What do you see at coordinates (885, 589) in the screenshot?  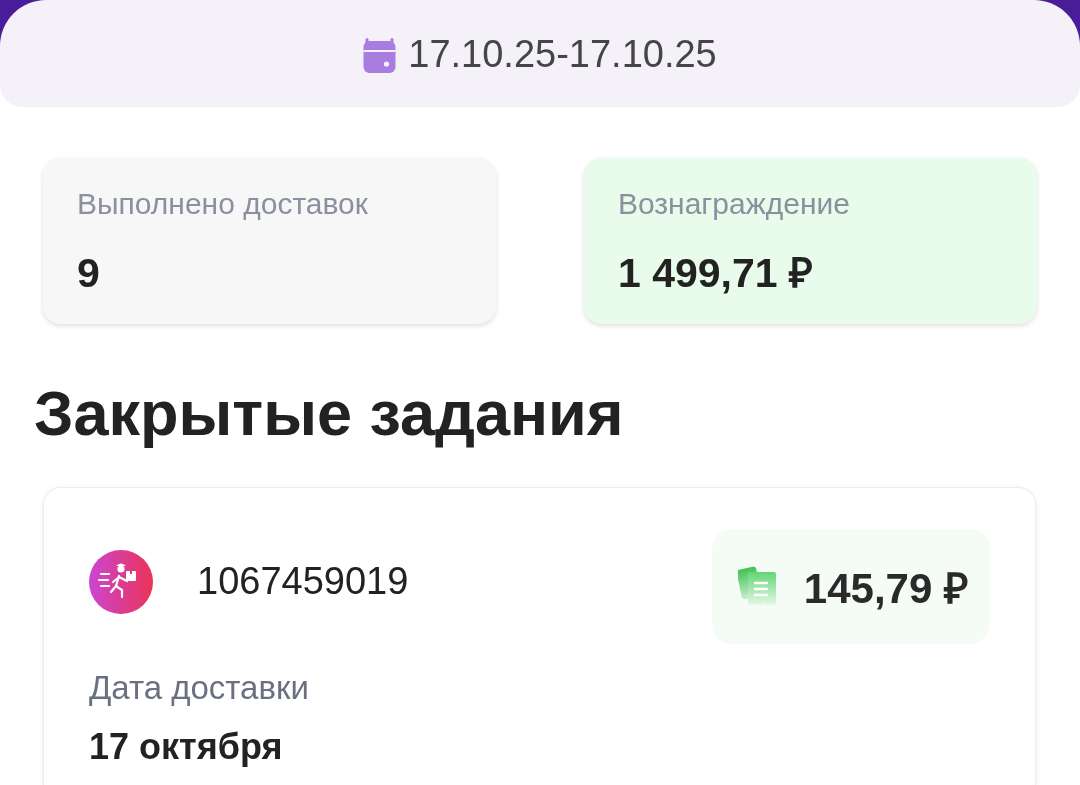 I see `task-amount: 145,79 ₽` at bounding box center [885, 589].